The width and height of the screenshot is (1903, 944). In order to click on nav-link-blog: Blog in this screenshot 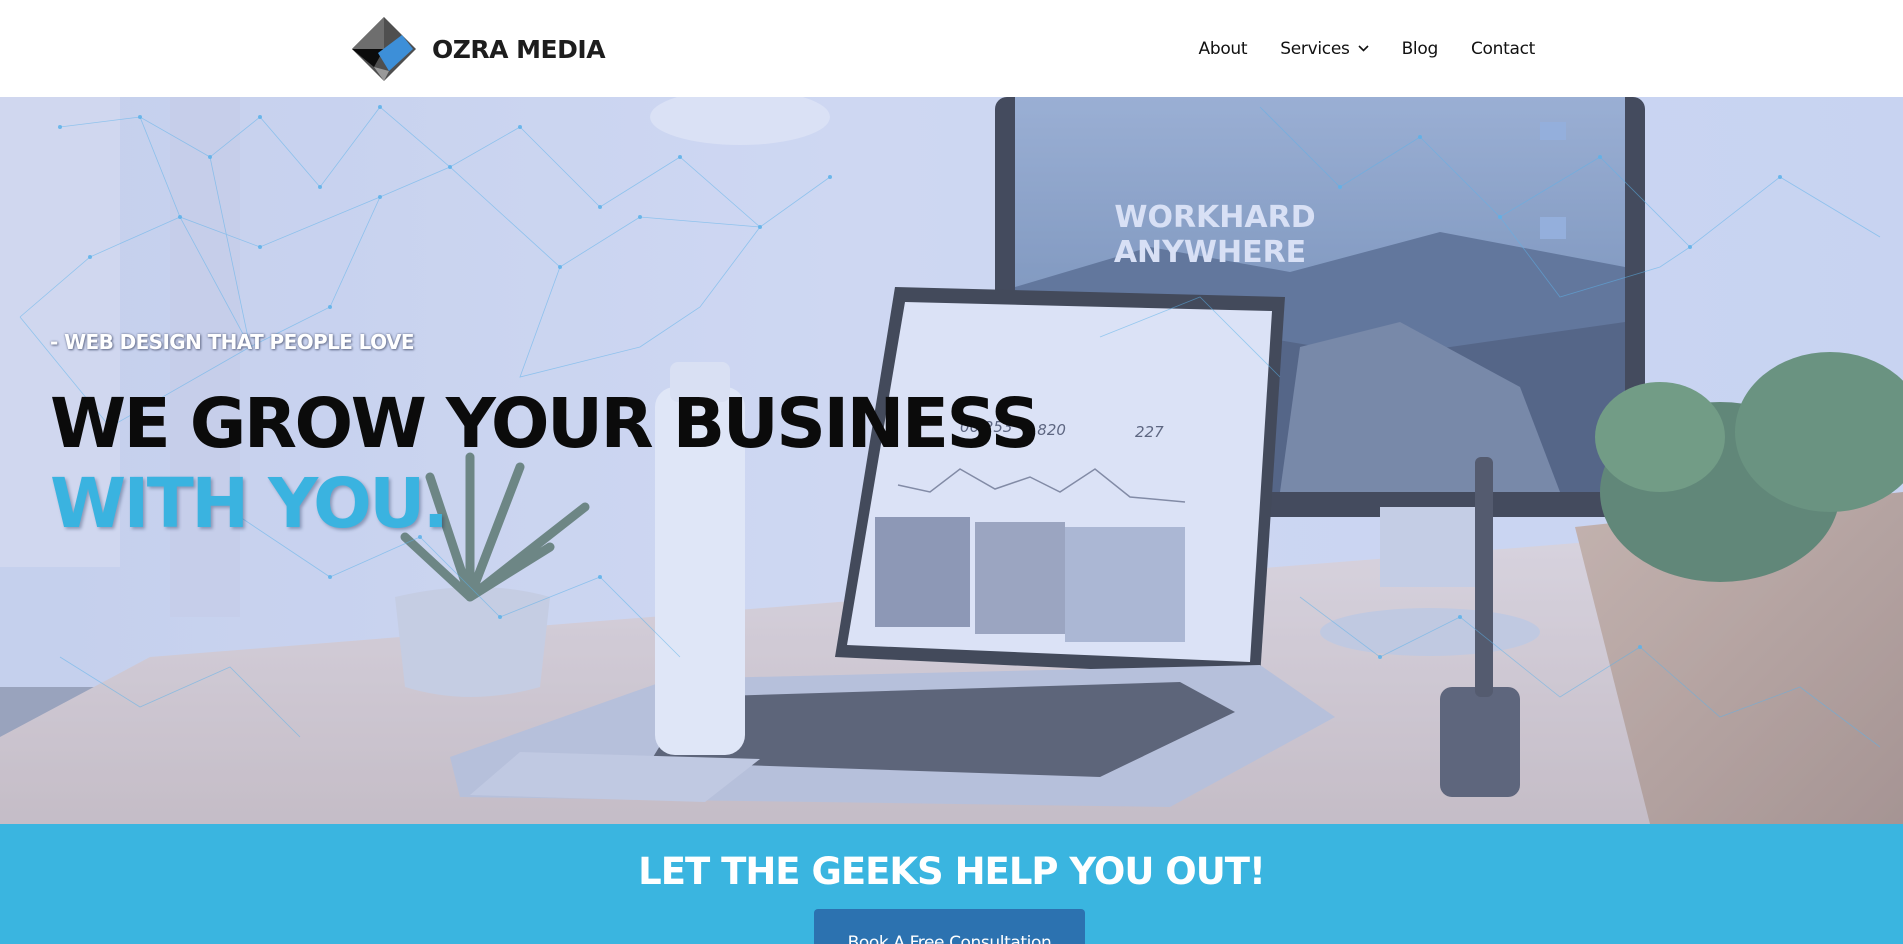, I will do `click(1420, 48)`.